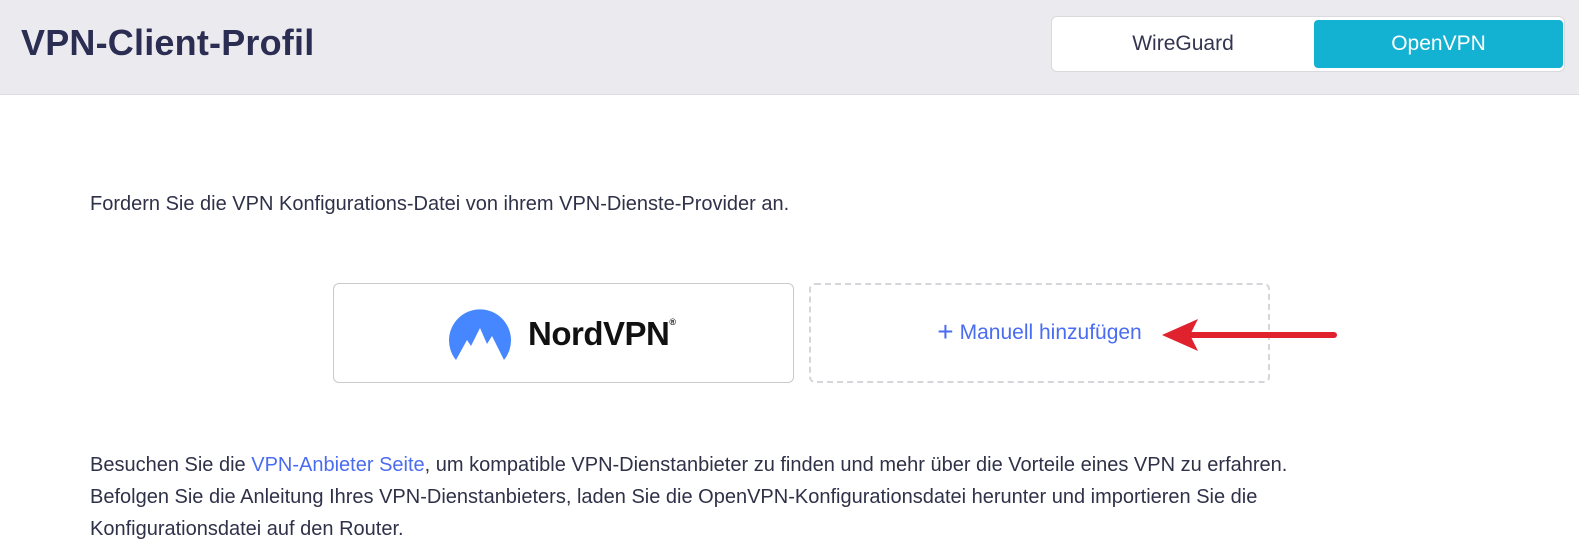  I want to click on nordvpn-provider-card: NordVPN®, so click(563, 333).